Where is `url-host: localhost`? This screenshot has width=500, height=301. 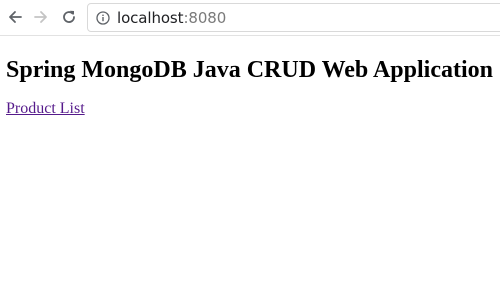 url-host: localhost is located at coordinates (150, 17).